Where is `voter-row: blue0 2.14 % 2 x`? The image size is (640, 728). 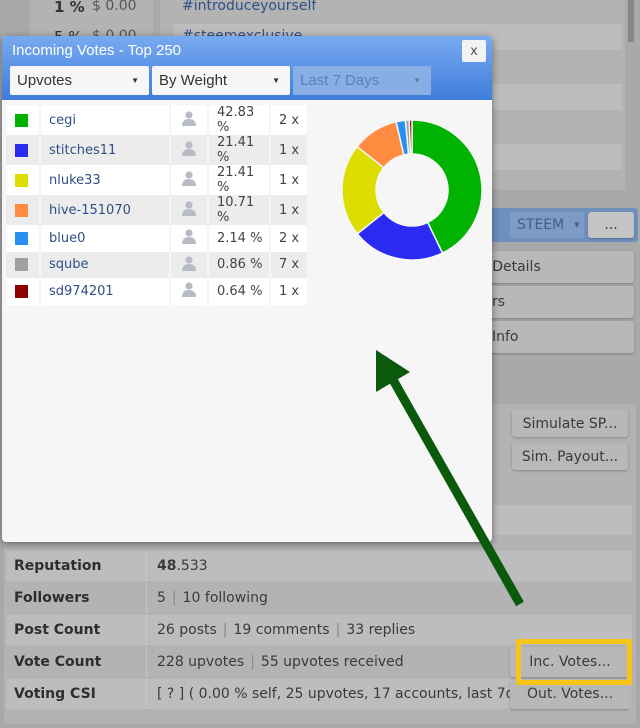 voter-row: blue0 2.14 % 2 x is located at coordinates (157, 238).